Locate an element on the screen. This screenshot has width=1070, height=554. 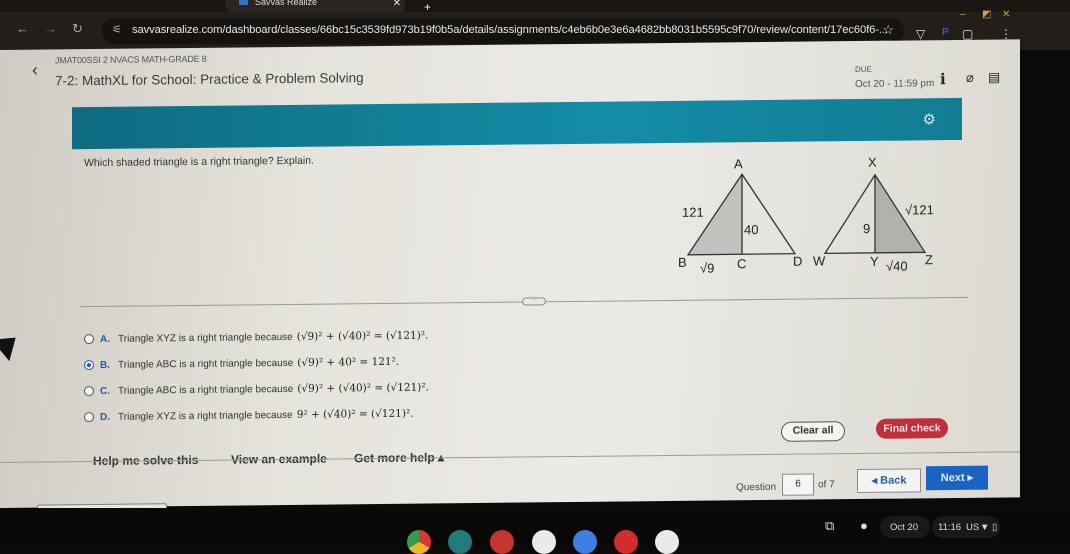
play-store-icon is located at coordinates (667, 542).